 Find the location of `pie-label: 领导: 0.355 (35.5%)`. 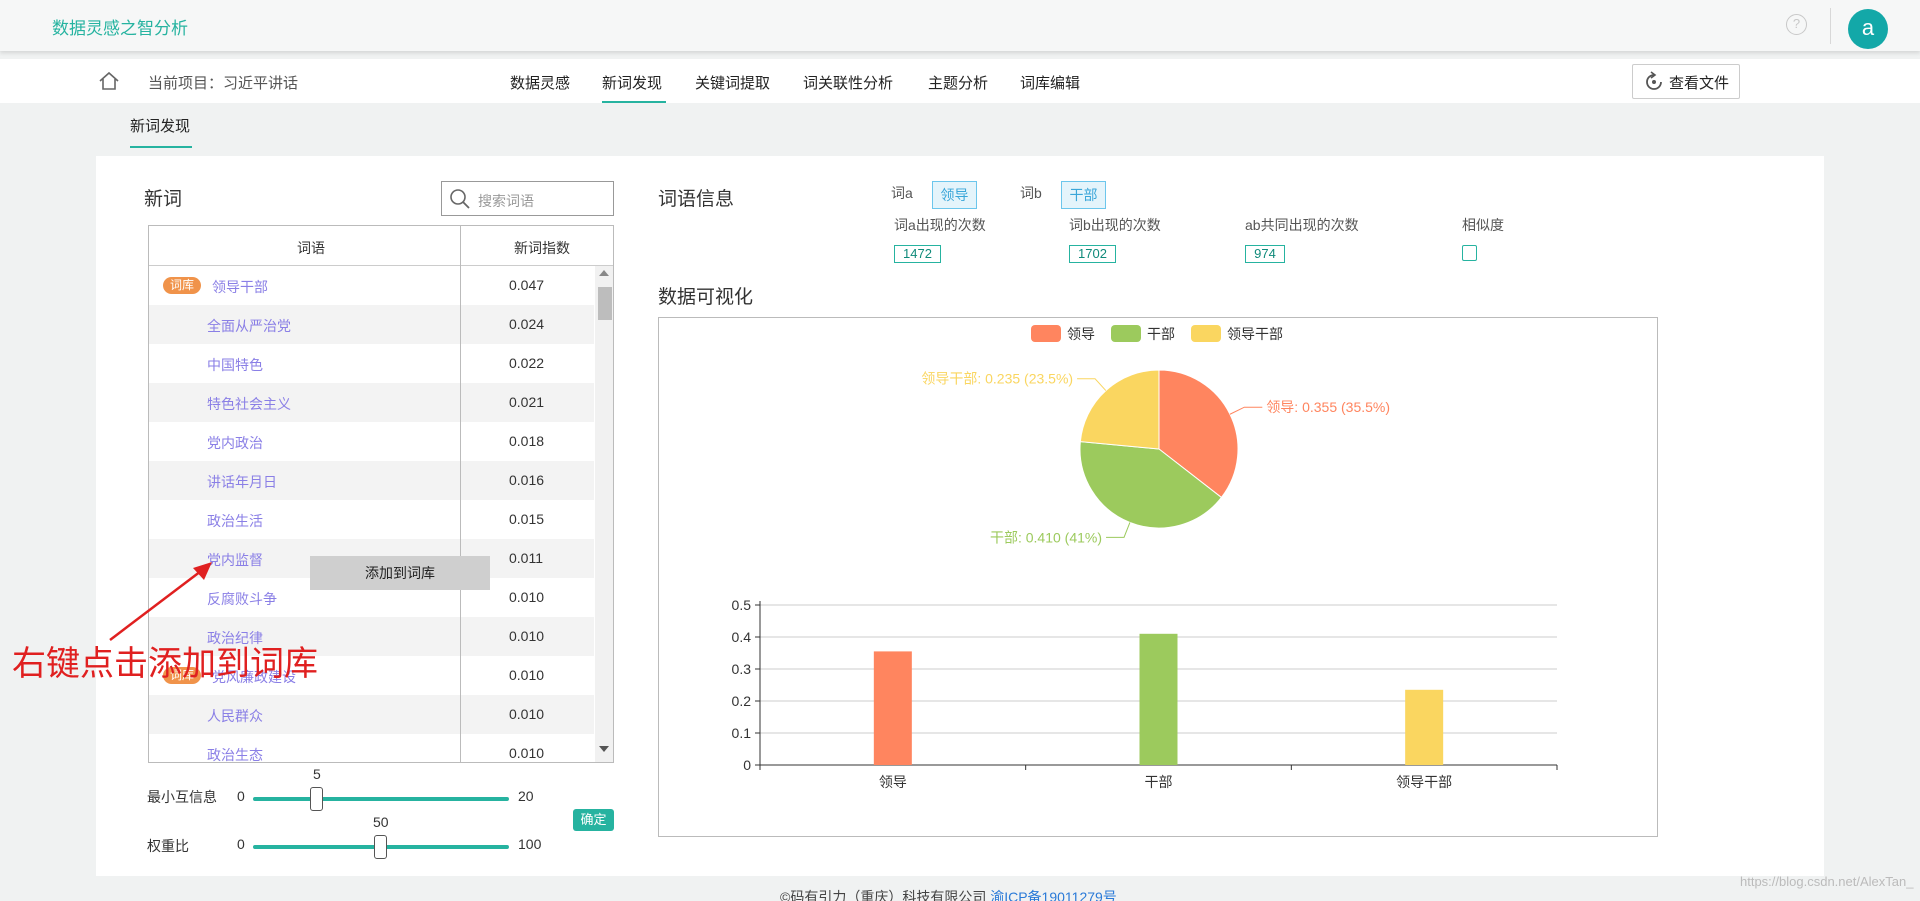

pie-label: 领导: 0.355 (35.5%) is located at coordinates (1328, 407).